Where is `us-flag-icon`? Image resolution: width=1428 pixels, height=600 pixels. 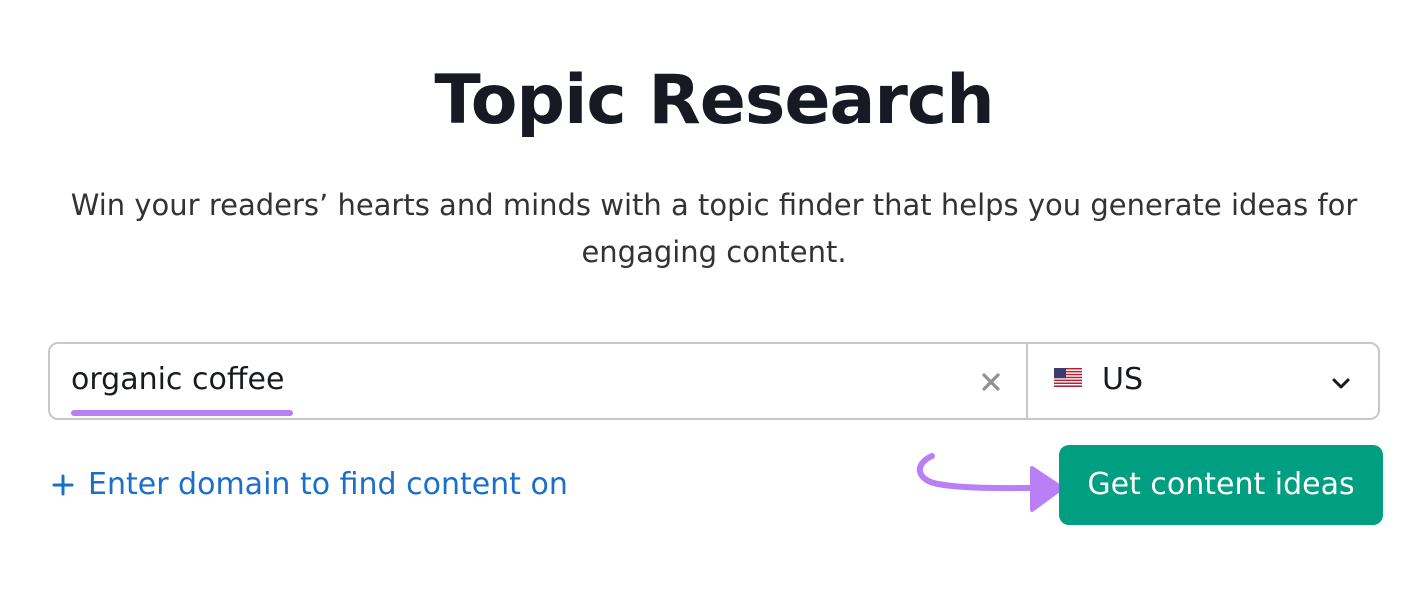
us-flag-icon is located at coordinates (1068, 377).